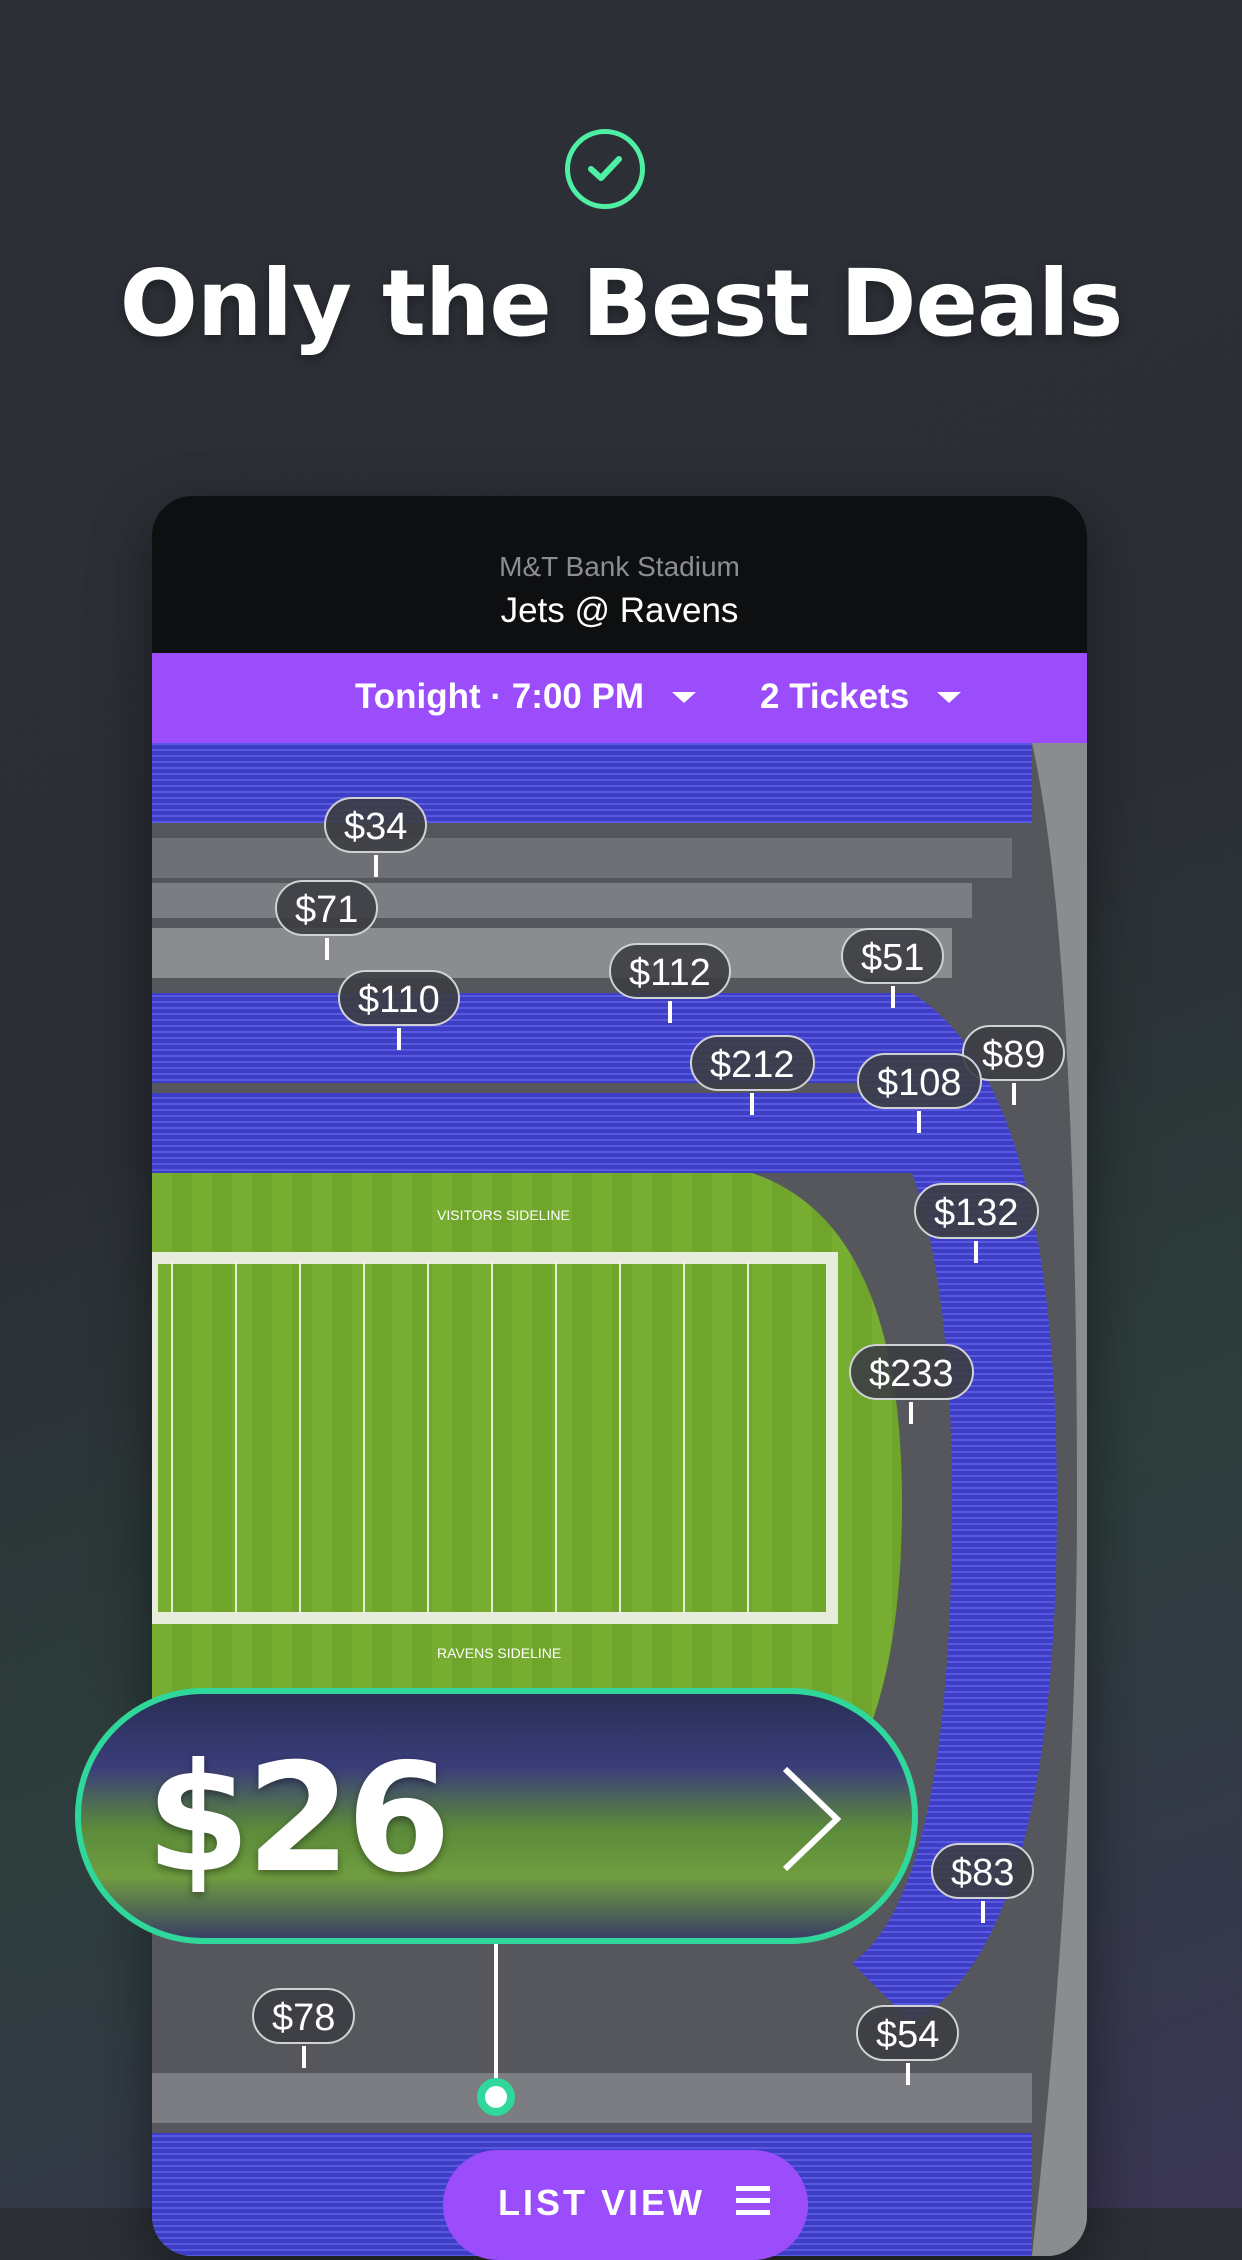  Describe the element at coordinates (812, 1819) in the screenshot. I see `chevron-right-icon` at that location.